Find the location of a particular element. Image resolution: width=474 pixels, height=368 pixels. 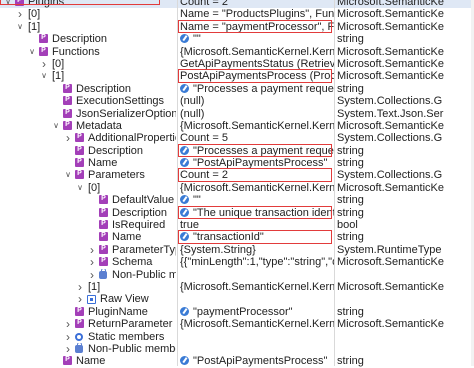

watch-row: ∨ Parameters Count = 2 System.Collections.G is located at coordinates (237, 175).